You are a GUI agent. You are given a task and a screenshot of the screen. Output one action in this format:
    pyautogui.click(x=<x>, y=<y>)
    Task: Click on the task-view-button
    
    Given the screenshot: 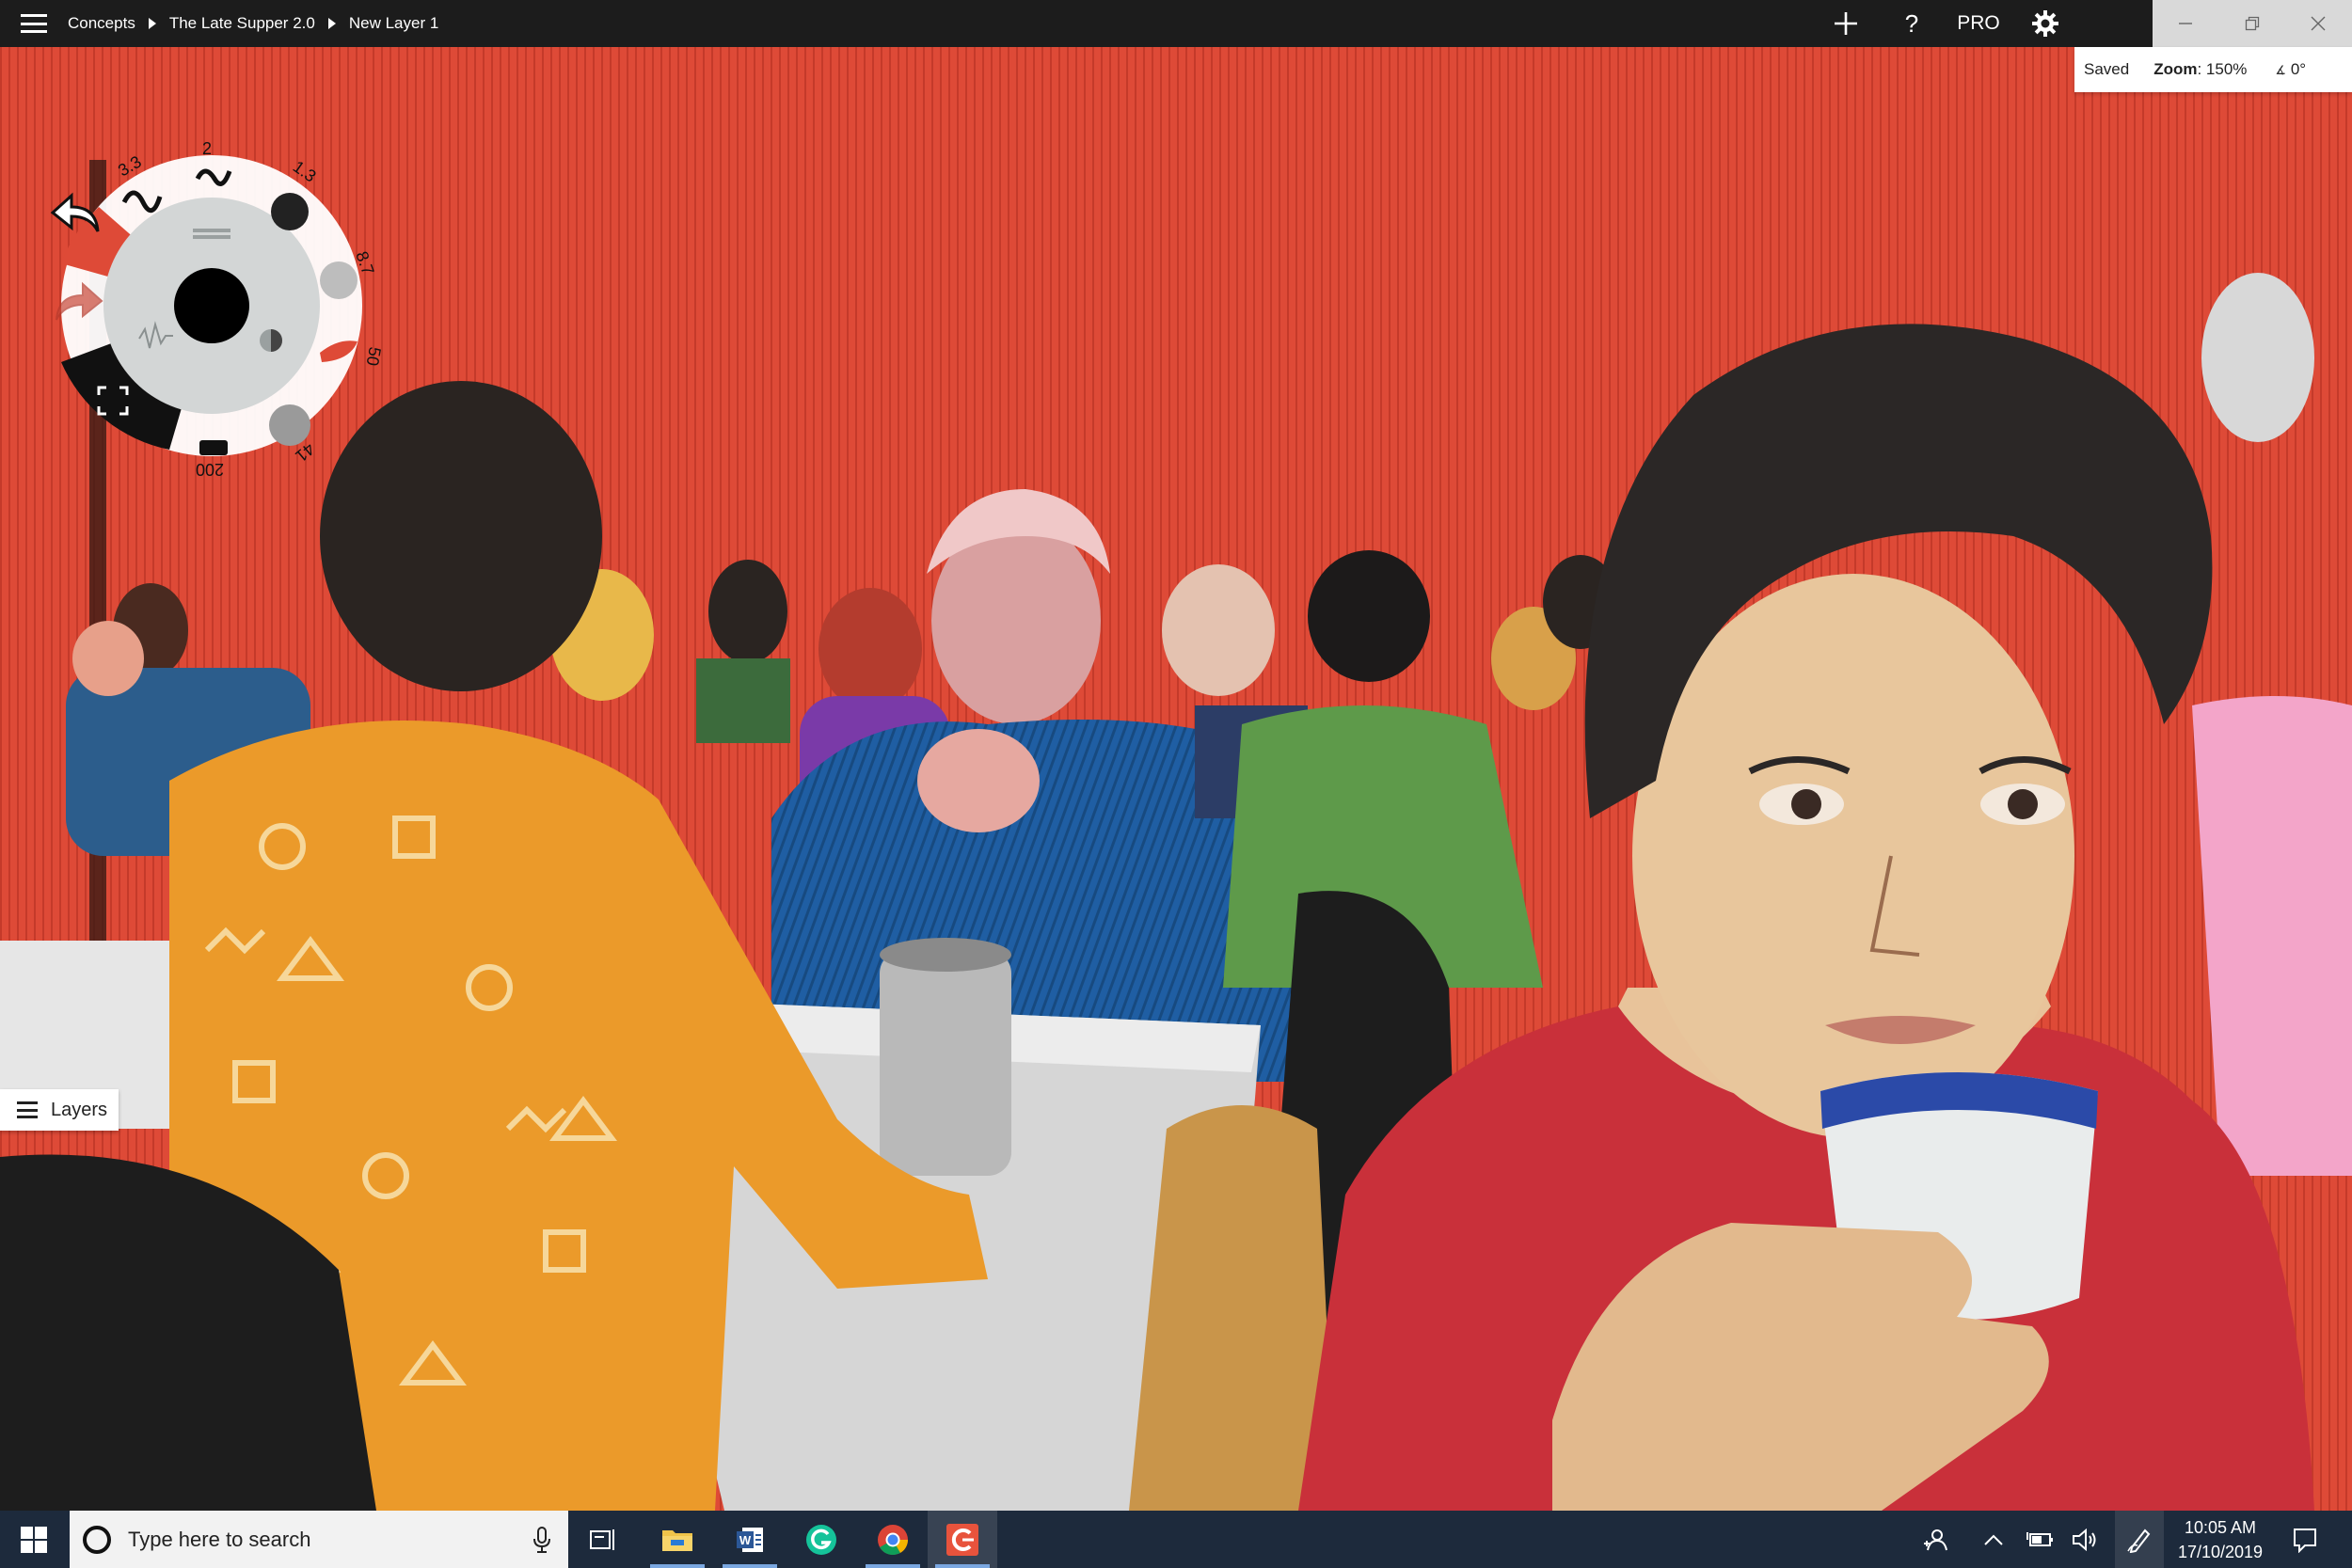 What is the action you would take?
    pyautogui.click(x=603, y=1540)
    